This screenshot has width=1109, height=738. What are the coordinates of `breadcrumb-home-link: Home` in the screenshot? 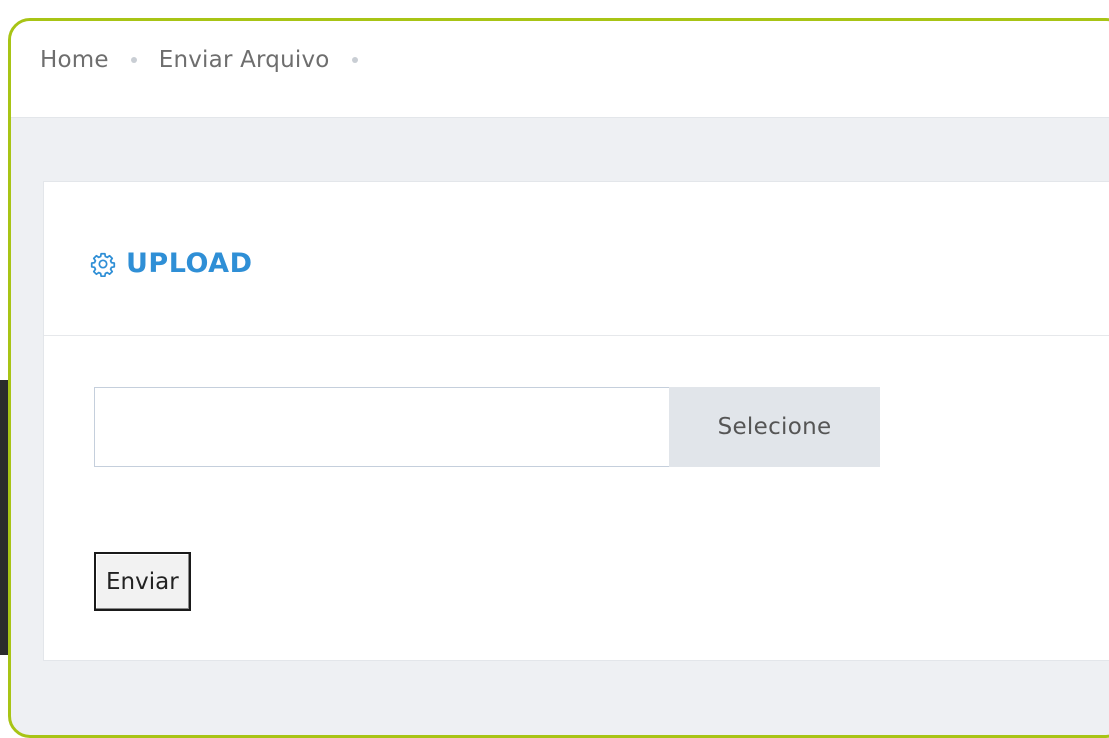 It's located at (74, 60).